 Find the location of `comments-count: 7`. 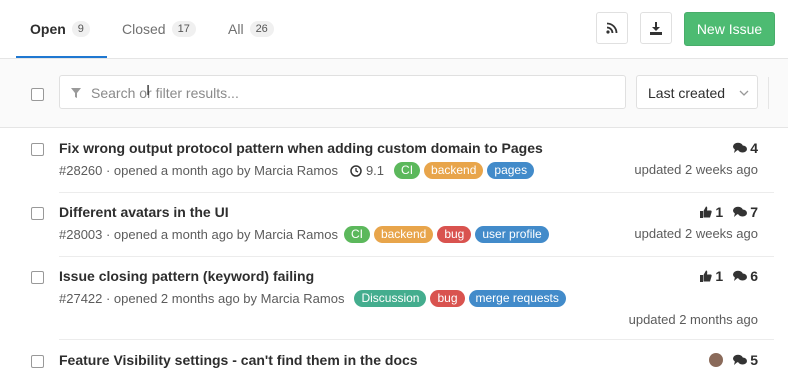

comments-count: 7 is located at coordinates (745, 212).